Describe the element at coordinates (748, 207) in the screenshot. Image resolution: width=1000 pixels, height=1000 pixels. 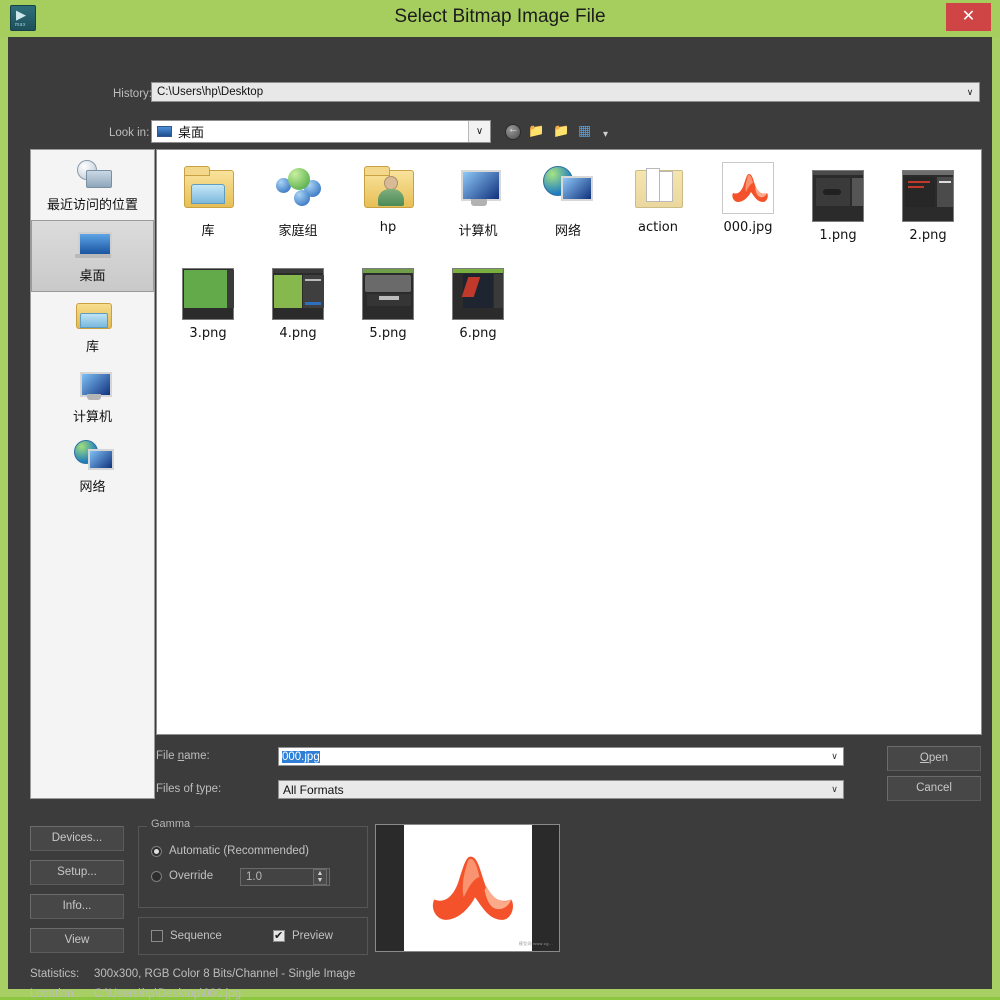
I see `list-item: 000.jpg` at that location.